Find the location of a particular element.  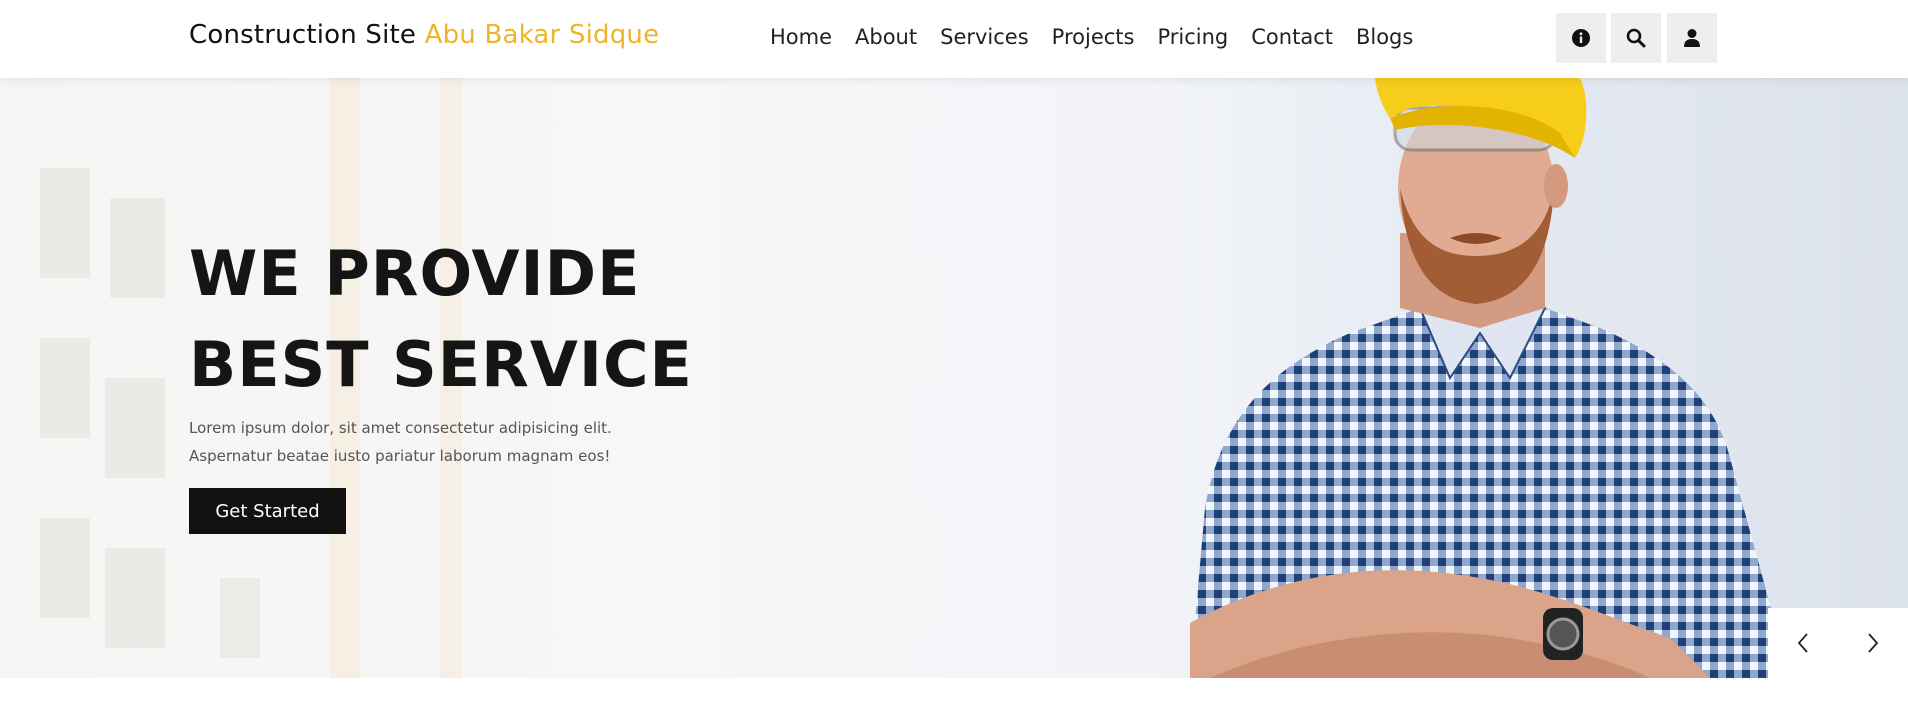

hero-heading: WE PROVIDE BEST SERVICE is located at coordinates (441, 319).